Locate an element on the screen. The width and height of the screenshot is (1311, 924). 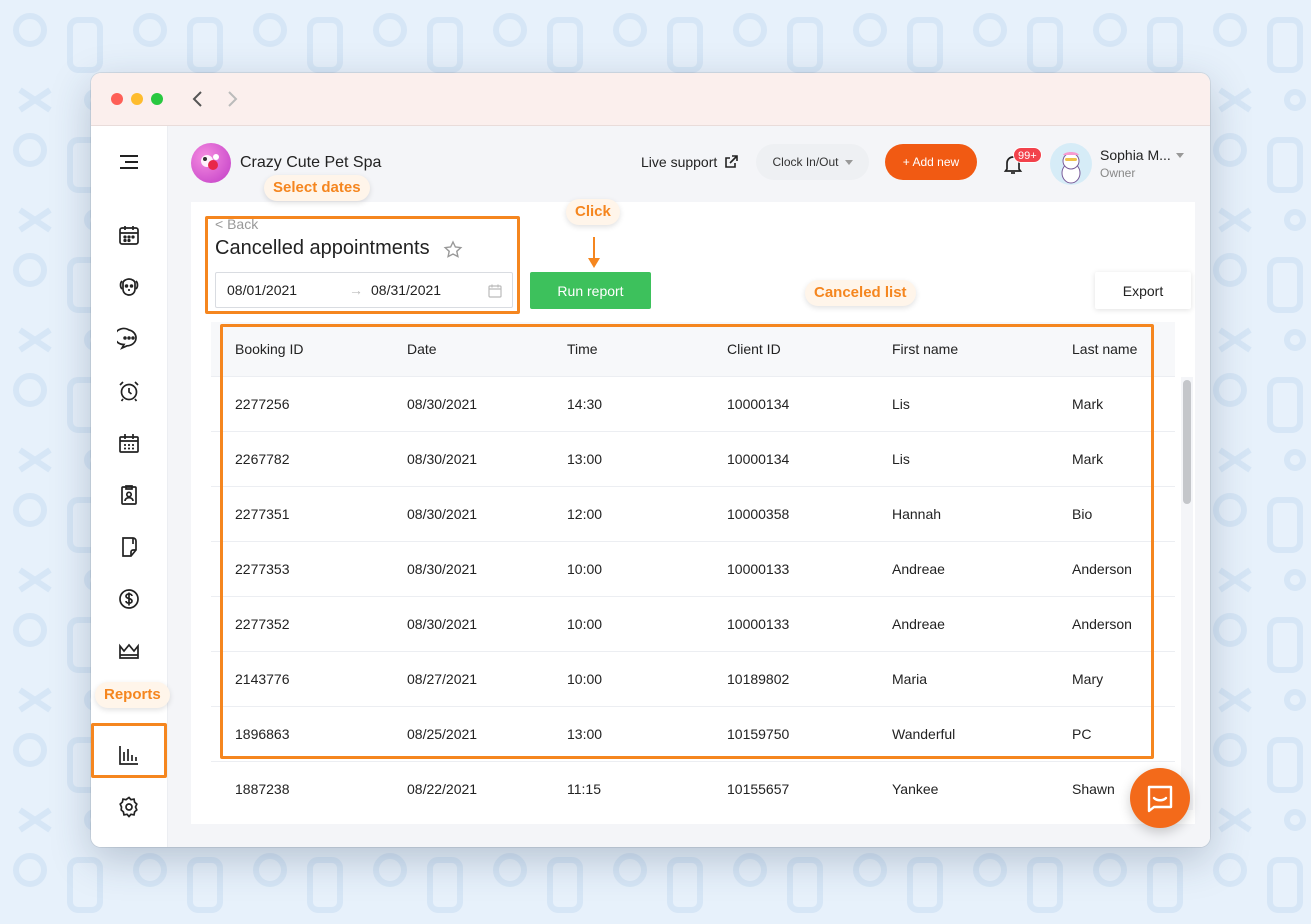
column-header: Time is located at coordinates (582, 349).